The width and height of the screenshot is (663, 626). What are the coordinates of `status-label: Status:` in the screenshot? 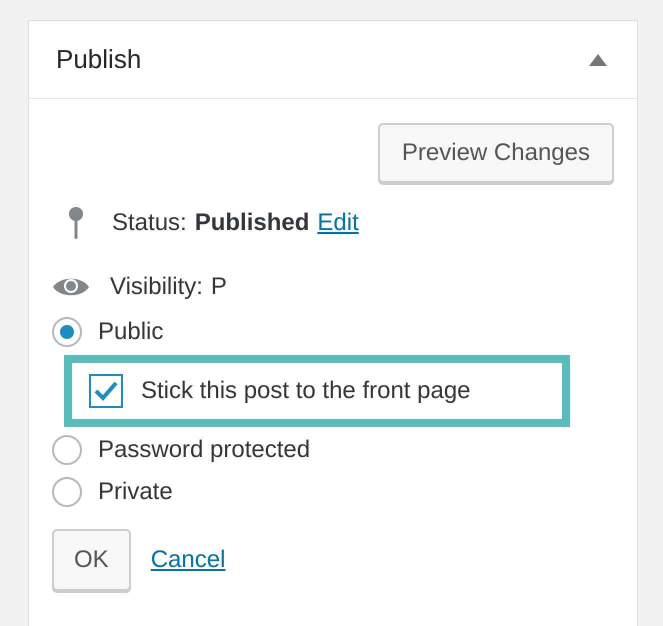 It's located at (149, 223).